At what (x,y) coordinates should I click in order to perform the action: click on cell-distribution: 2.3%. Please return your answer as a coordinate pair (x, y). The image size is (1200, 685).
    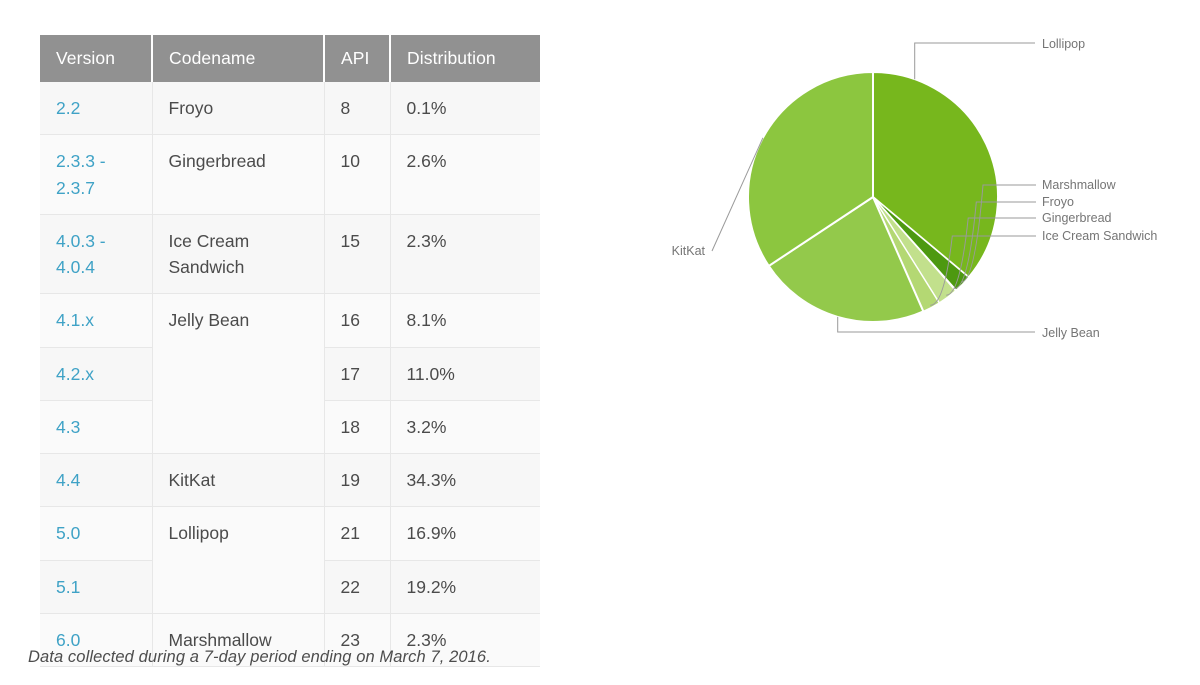
    Looking at the image, I should click on (465, 254).